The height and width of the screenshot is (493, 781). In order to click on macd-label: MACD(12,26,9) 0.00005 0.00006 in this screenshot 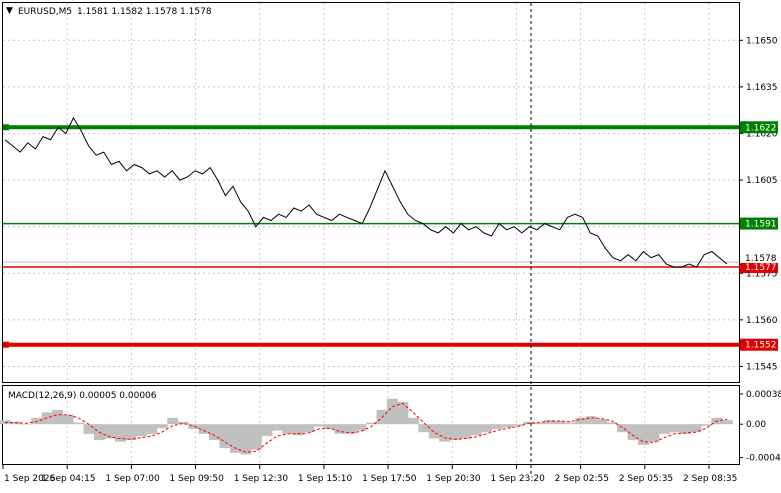, I will do `click(82, 396)`.